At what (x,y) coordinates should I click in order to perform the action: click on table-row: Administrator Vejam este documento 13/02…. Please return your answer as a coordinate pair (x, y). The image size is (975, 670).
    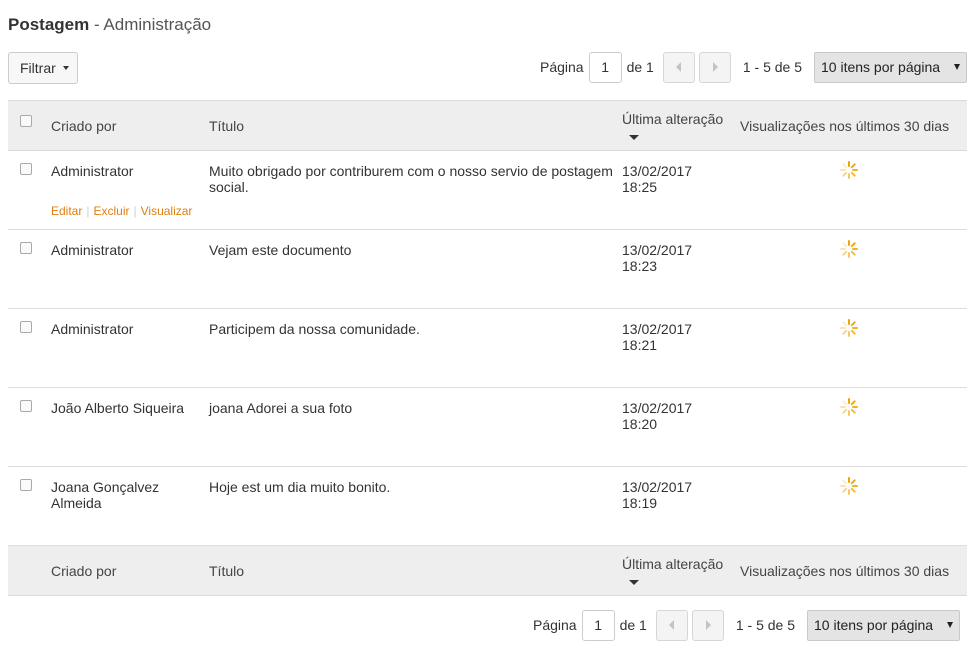
    Looking at the image, I should click on (487, 269).